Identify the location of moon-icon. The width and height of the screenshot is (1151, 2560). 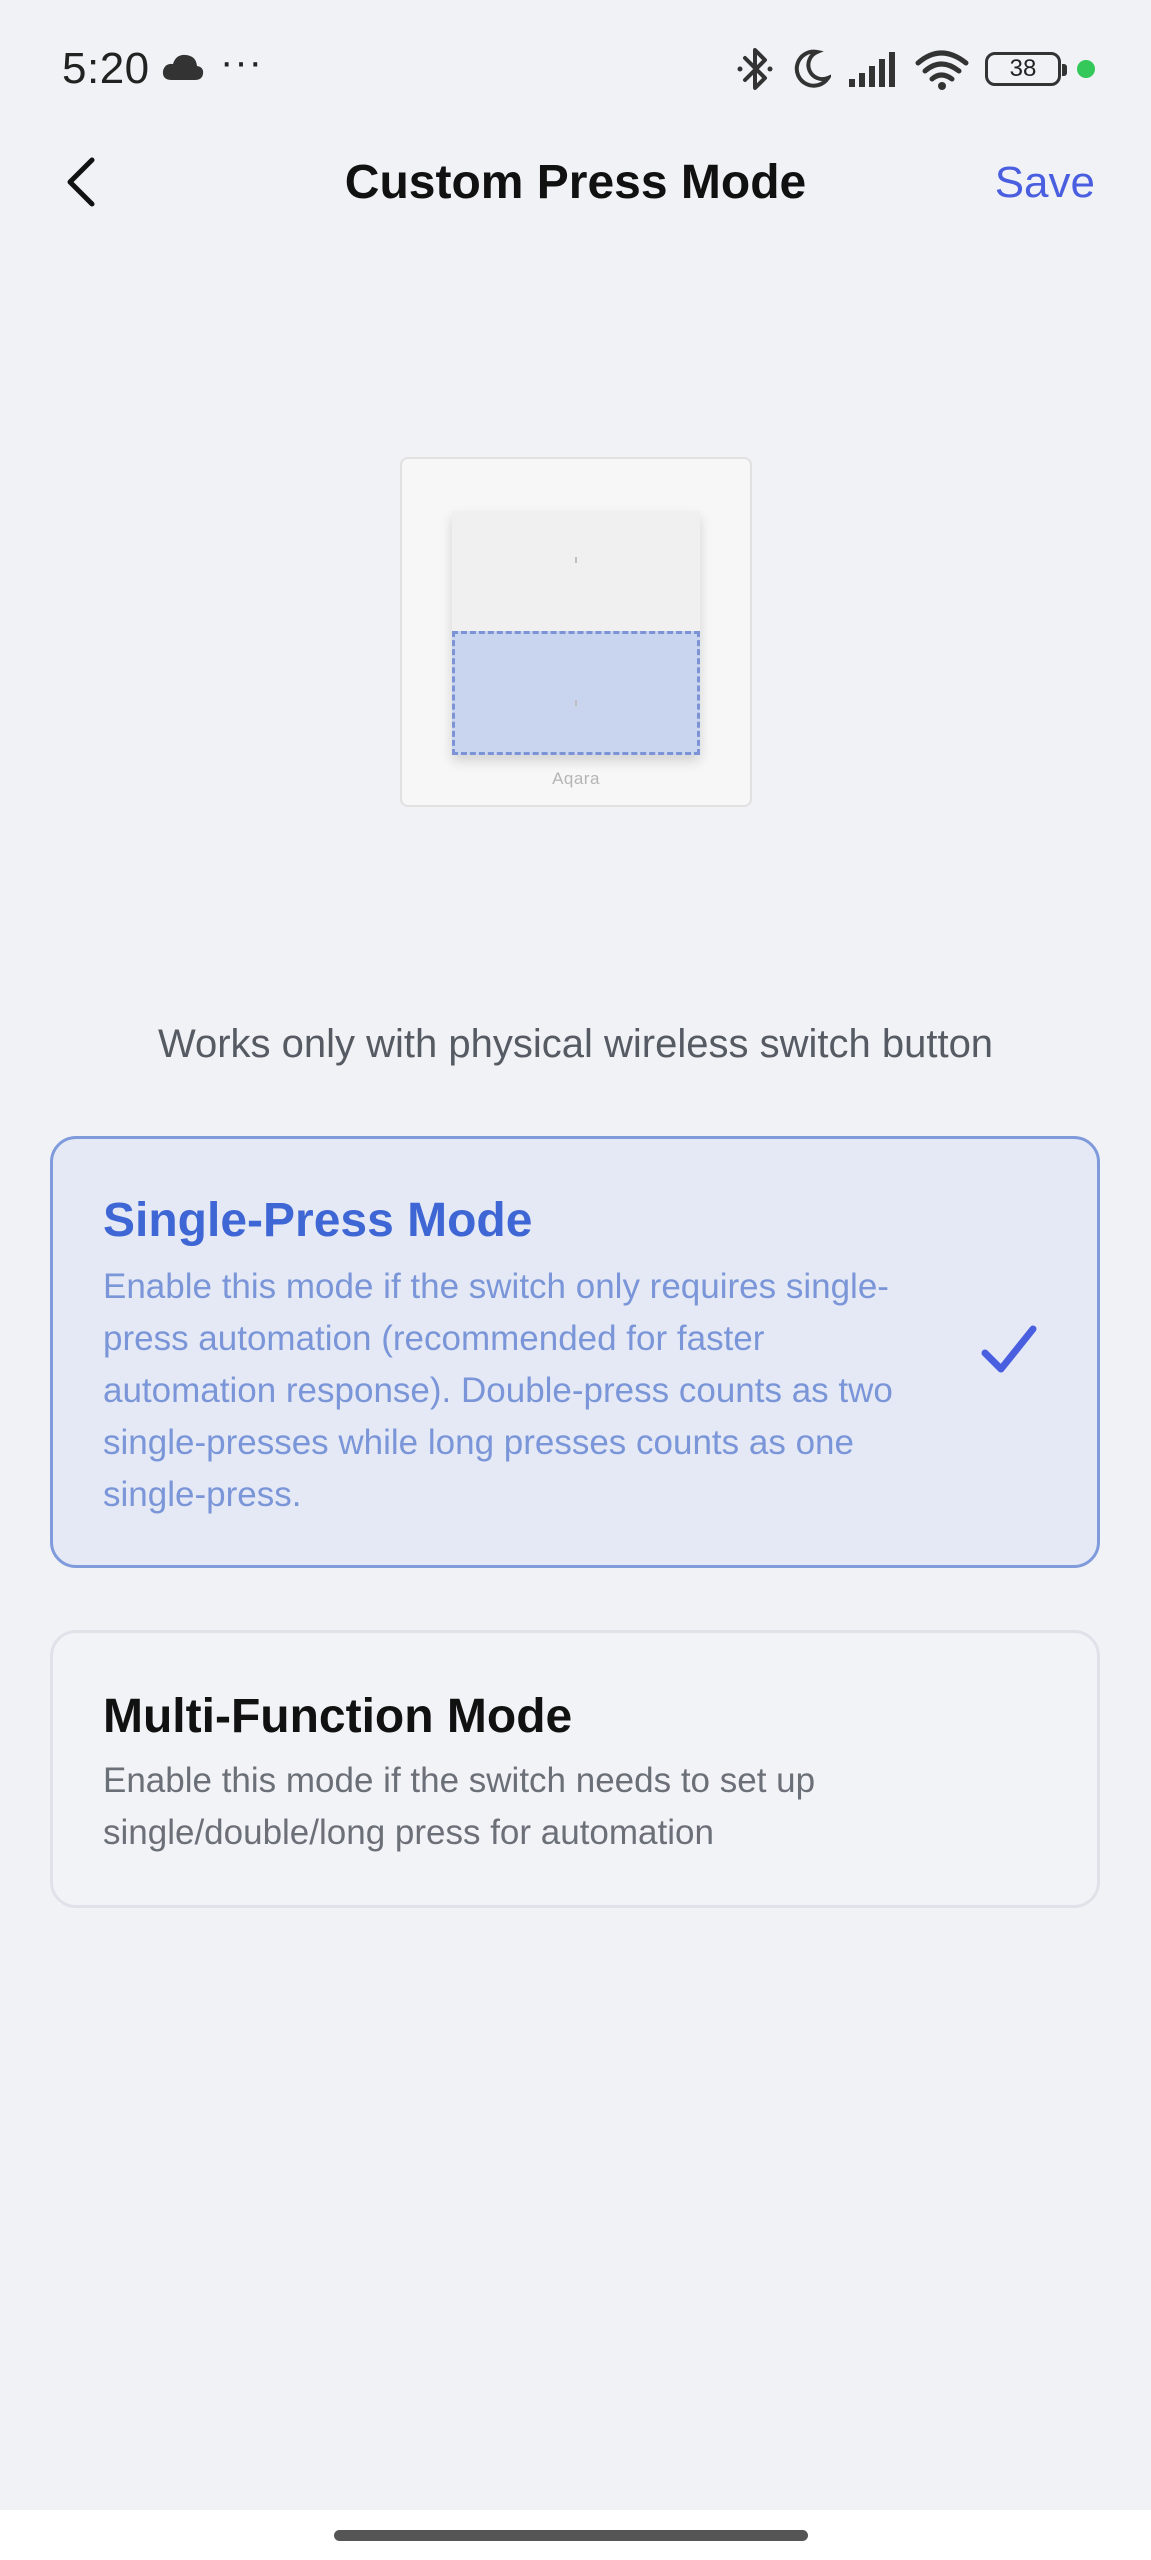
(812, 68).